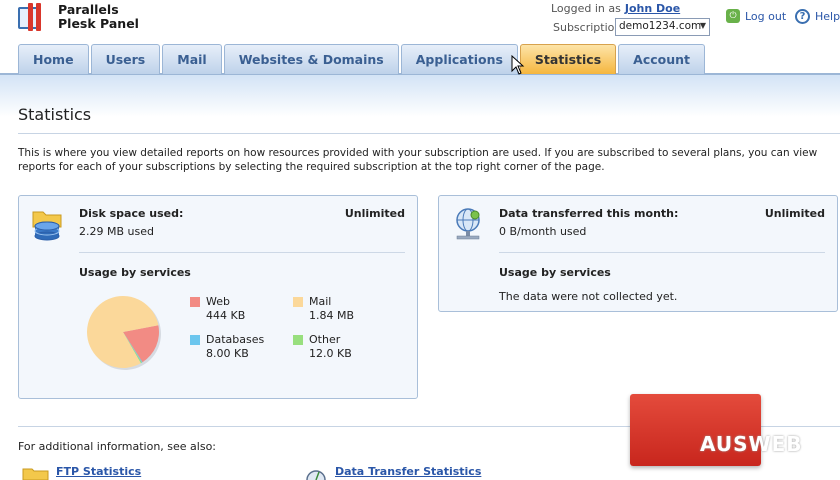  Describe the element at coordinates (125, 59) in the screenshot. I see `tab-users: Users` at that location.